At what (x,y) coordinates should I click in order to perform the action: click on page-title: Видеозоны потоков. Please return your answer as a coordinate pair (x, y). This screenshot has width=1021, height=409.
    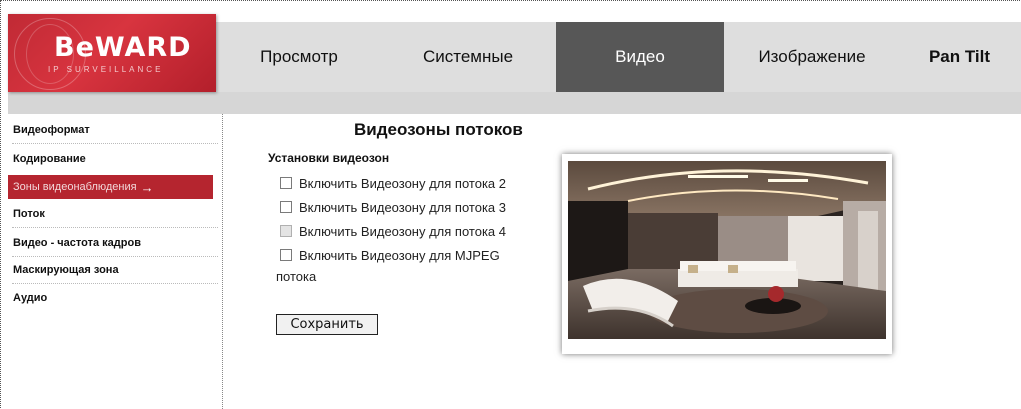
    Looking at the image, I should click on (438, 129).